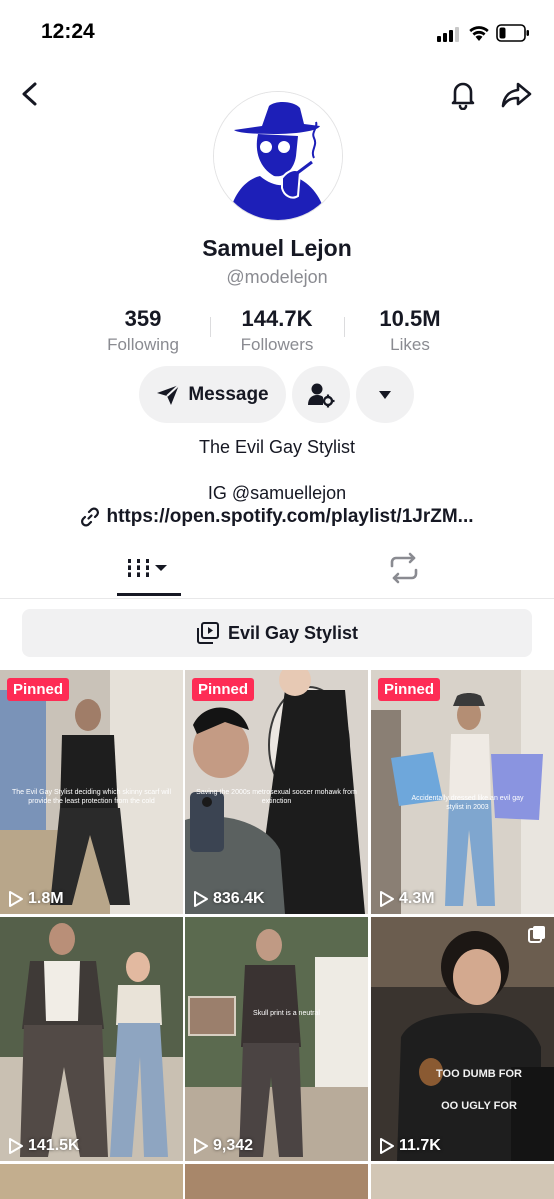 The image size is (554, 1199). Describe the element at coordinates (207, 633) in the screenshot. I see `playlist-icon` at that location.